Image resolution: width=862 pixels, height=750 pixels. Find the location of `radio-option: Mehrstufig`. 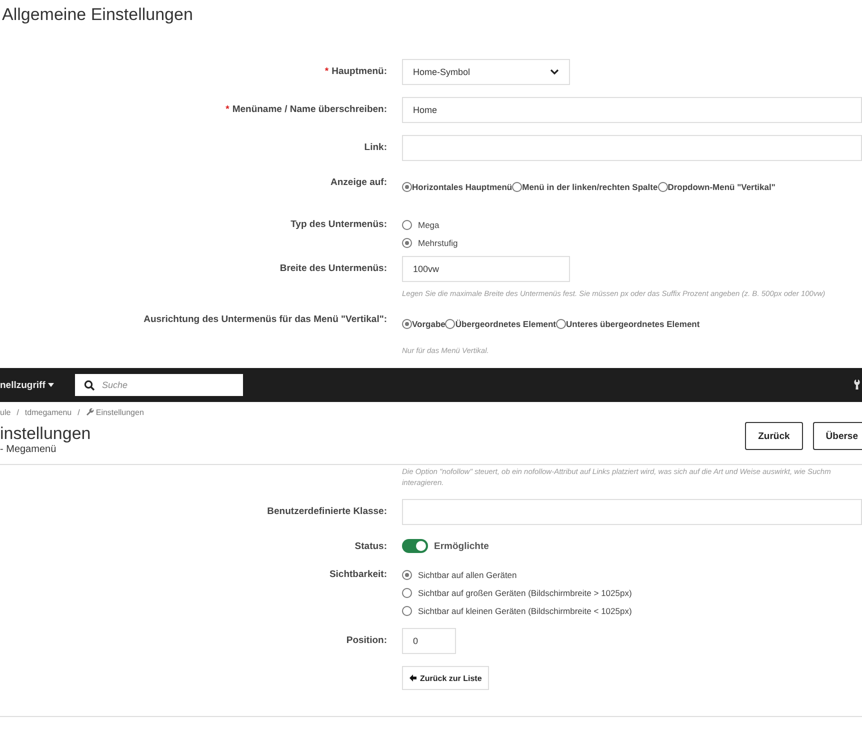

radio-option: Mehrstufig is located at coordinates (632, 243).